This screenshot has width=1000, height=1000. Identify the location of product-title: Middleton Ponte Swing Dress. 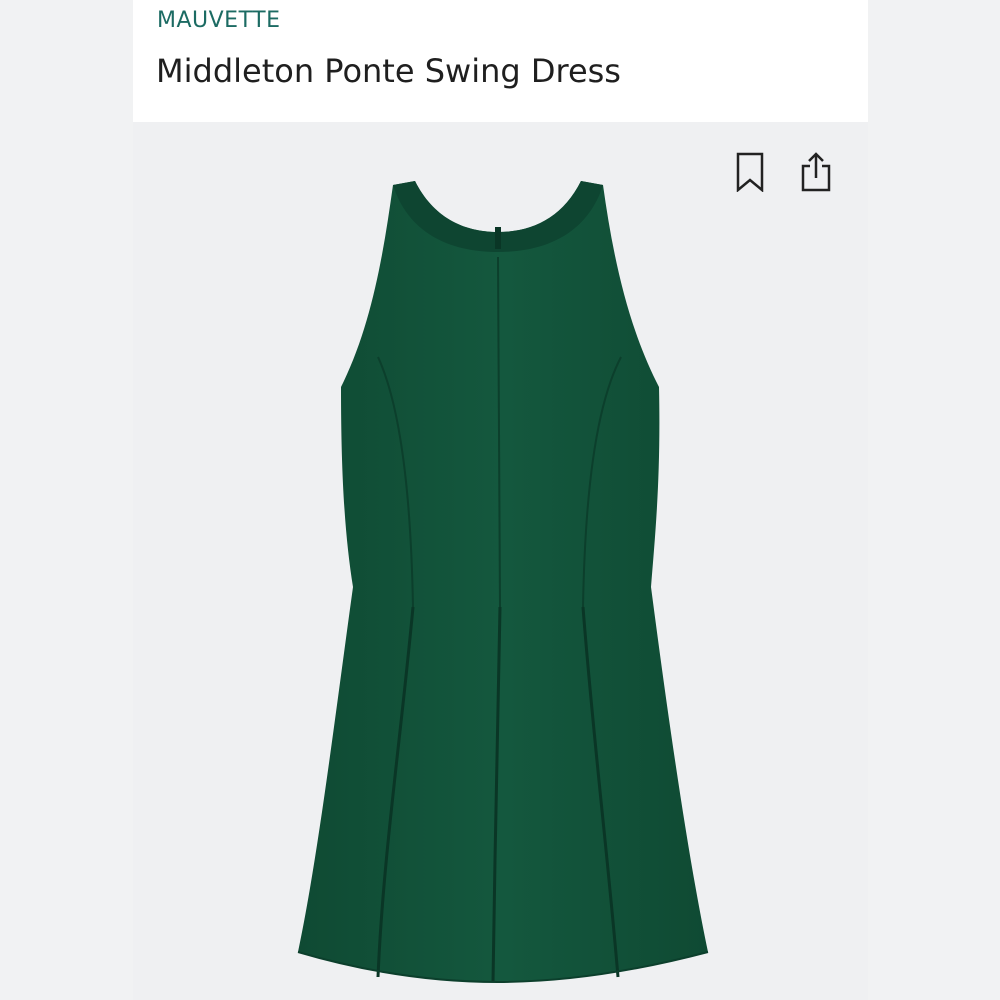
(388, 71).